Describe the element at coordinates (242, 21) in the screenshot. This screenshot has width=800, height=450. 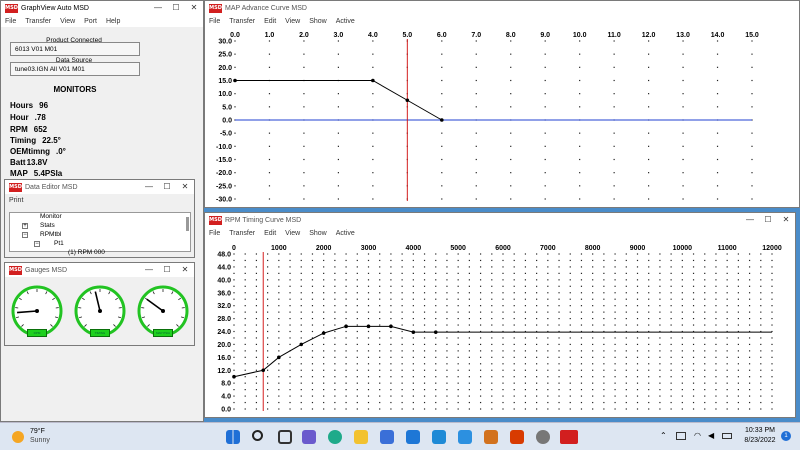
I see `map-menu-transfer: Transfer` at that location.